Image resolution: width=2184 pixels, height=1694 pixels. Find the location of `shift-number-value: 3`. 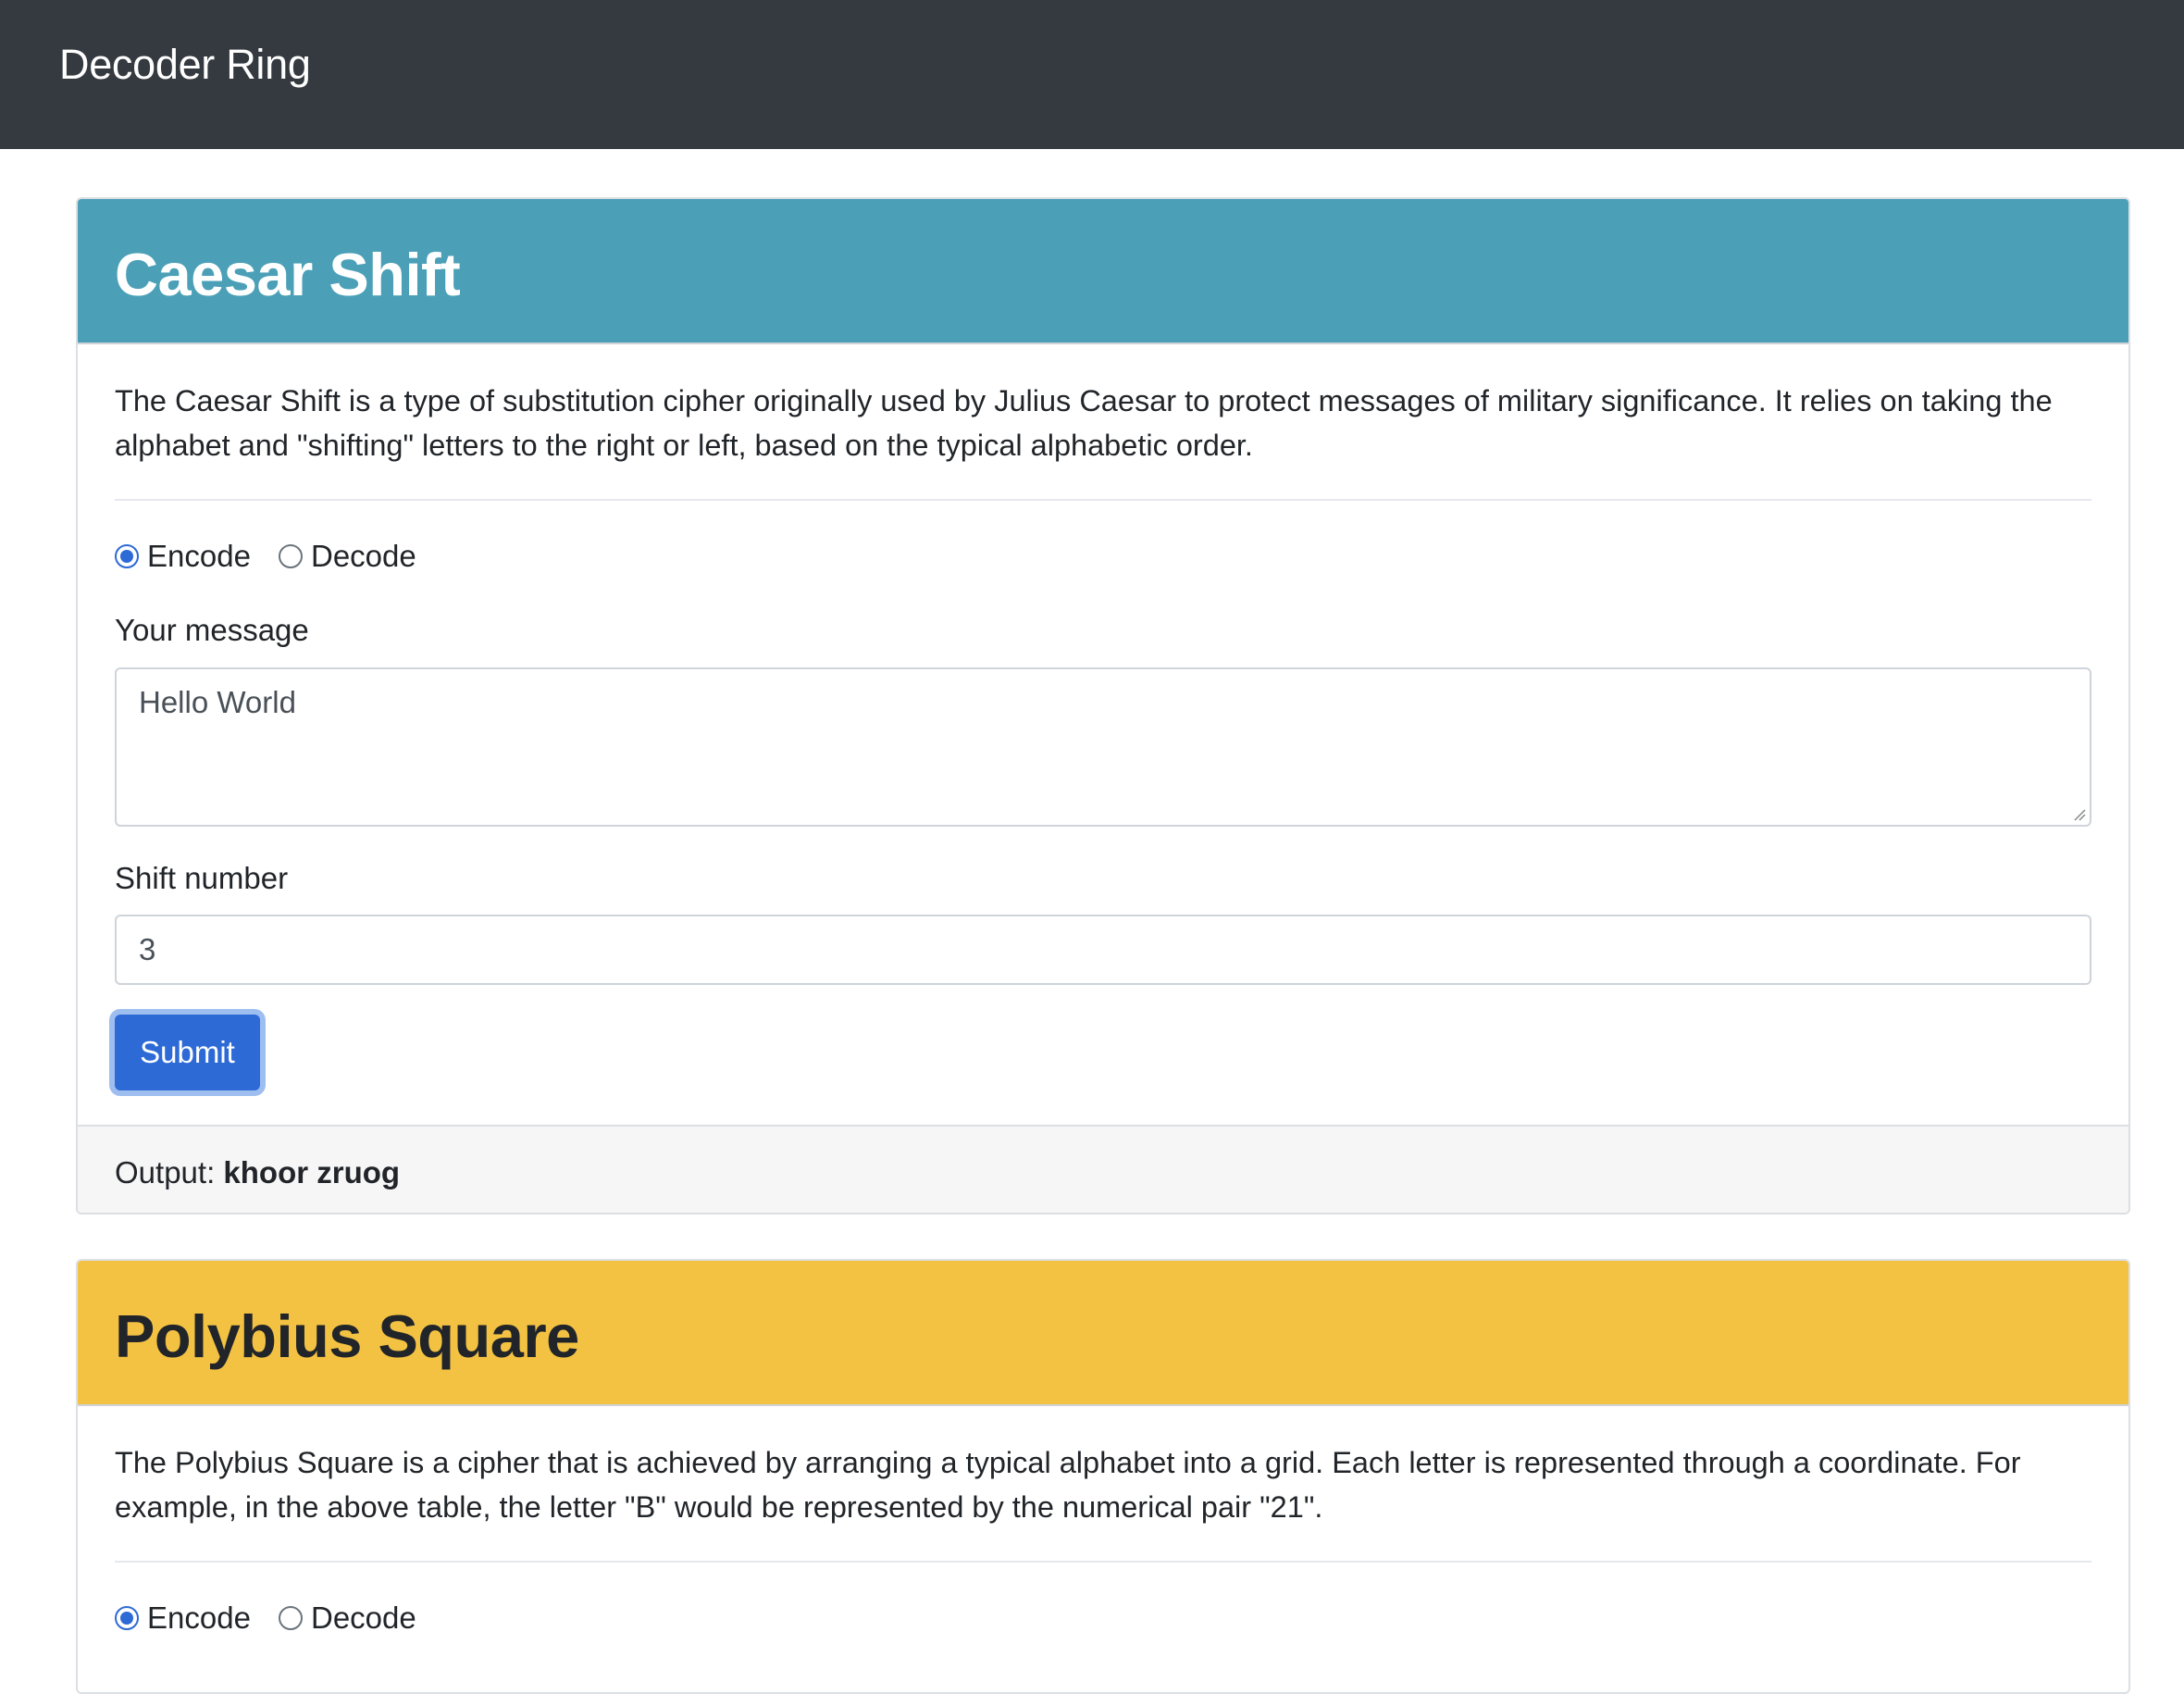

shift-number-value: 3 is located at coordinates (147, 949).